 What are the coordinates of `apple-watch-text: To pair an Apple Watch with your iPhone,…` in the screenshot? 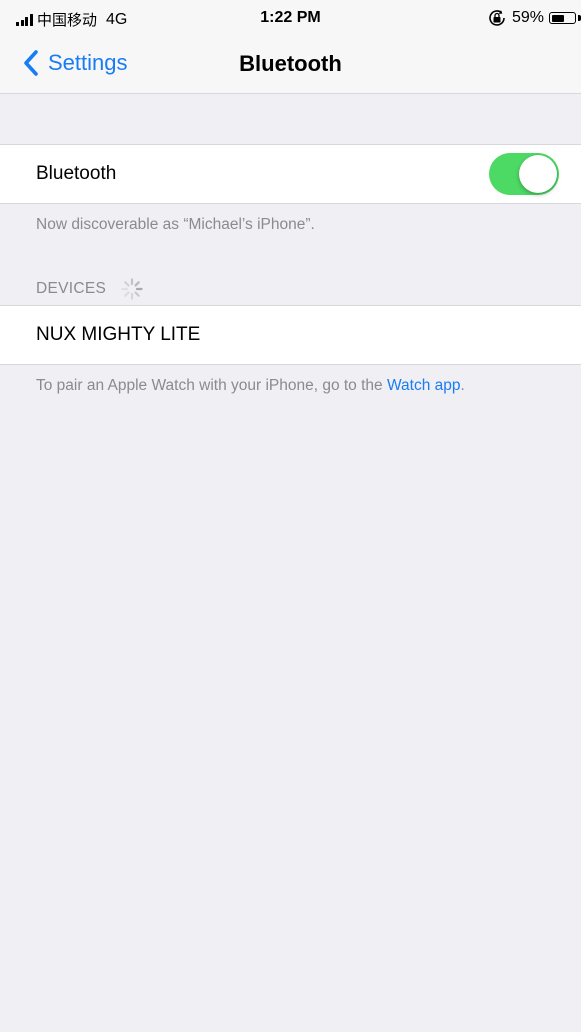 It's located at (211, 385).